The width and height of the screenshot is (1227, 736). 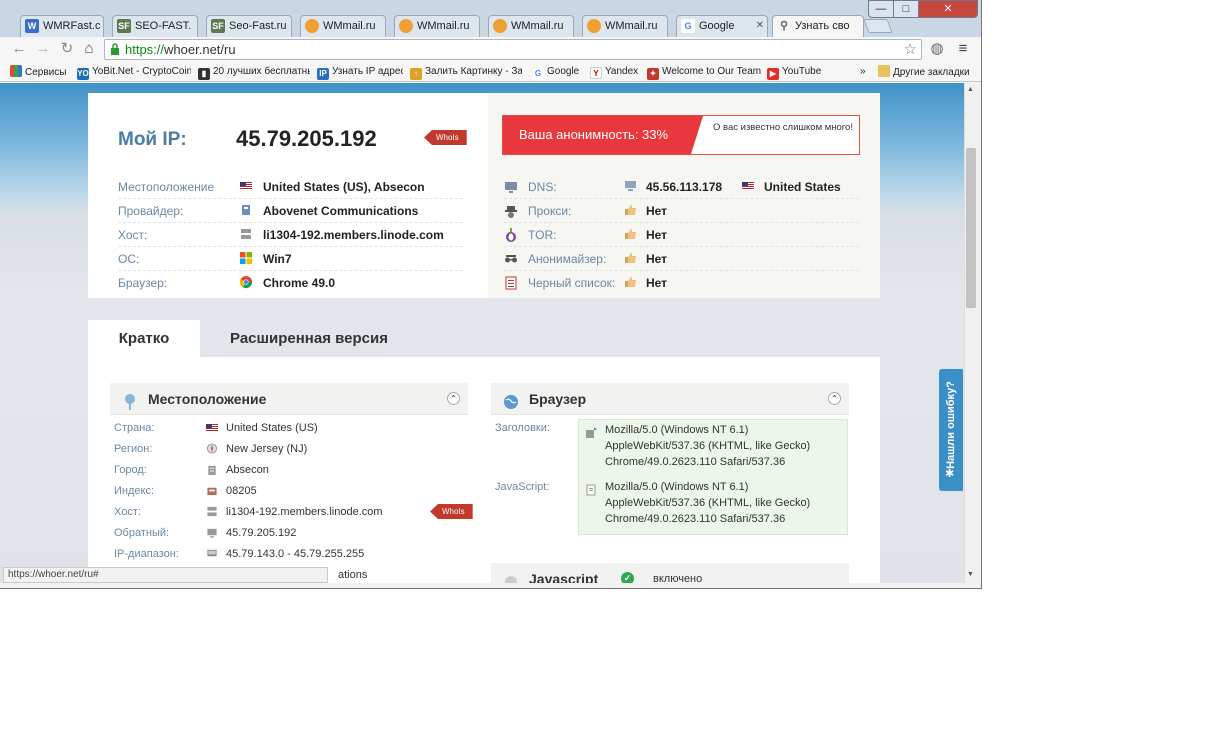 I want to click on browser-section-header: Браузер ⌃, so click(x=670, y=399).